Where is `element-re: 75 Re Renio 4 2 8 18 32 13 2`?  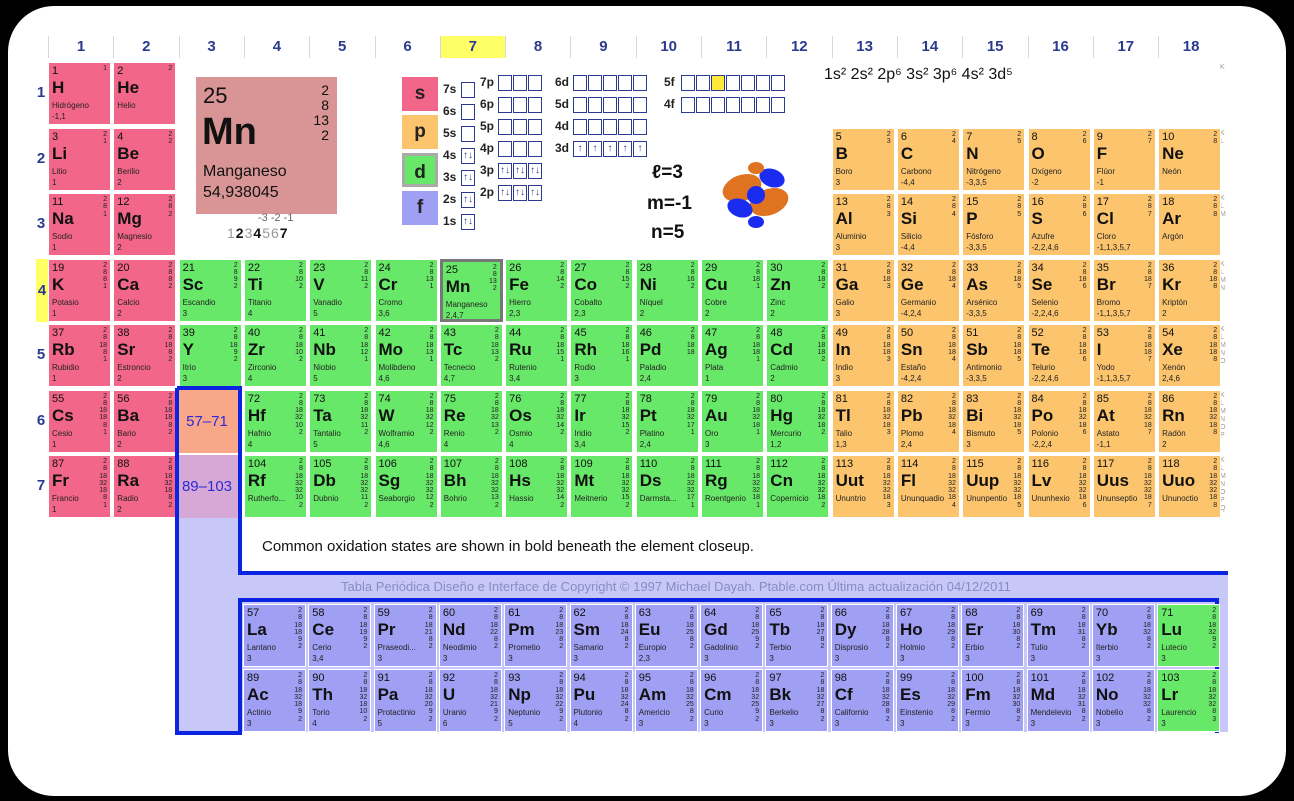 element-re: 75 Re Renio 4 2 8 18 32 13 2 is located at coordinates (471, 421).